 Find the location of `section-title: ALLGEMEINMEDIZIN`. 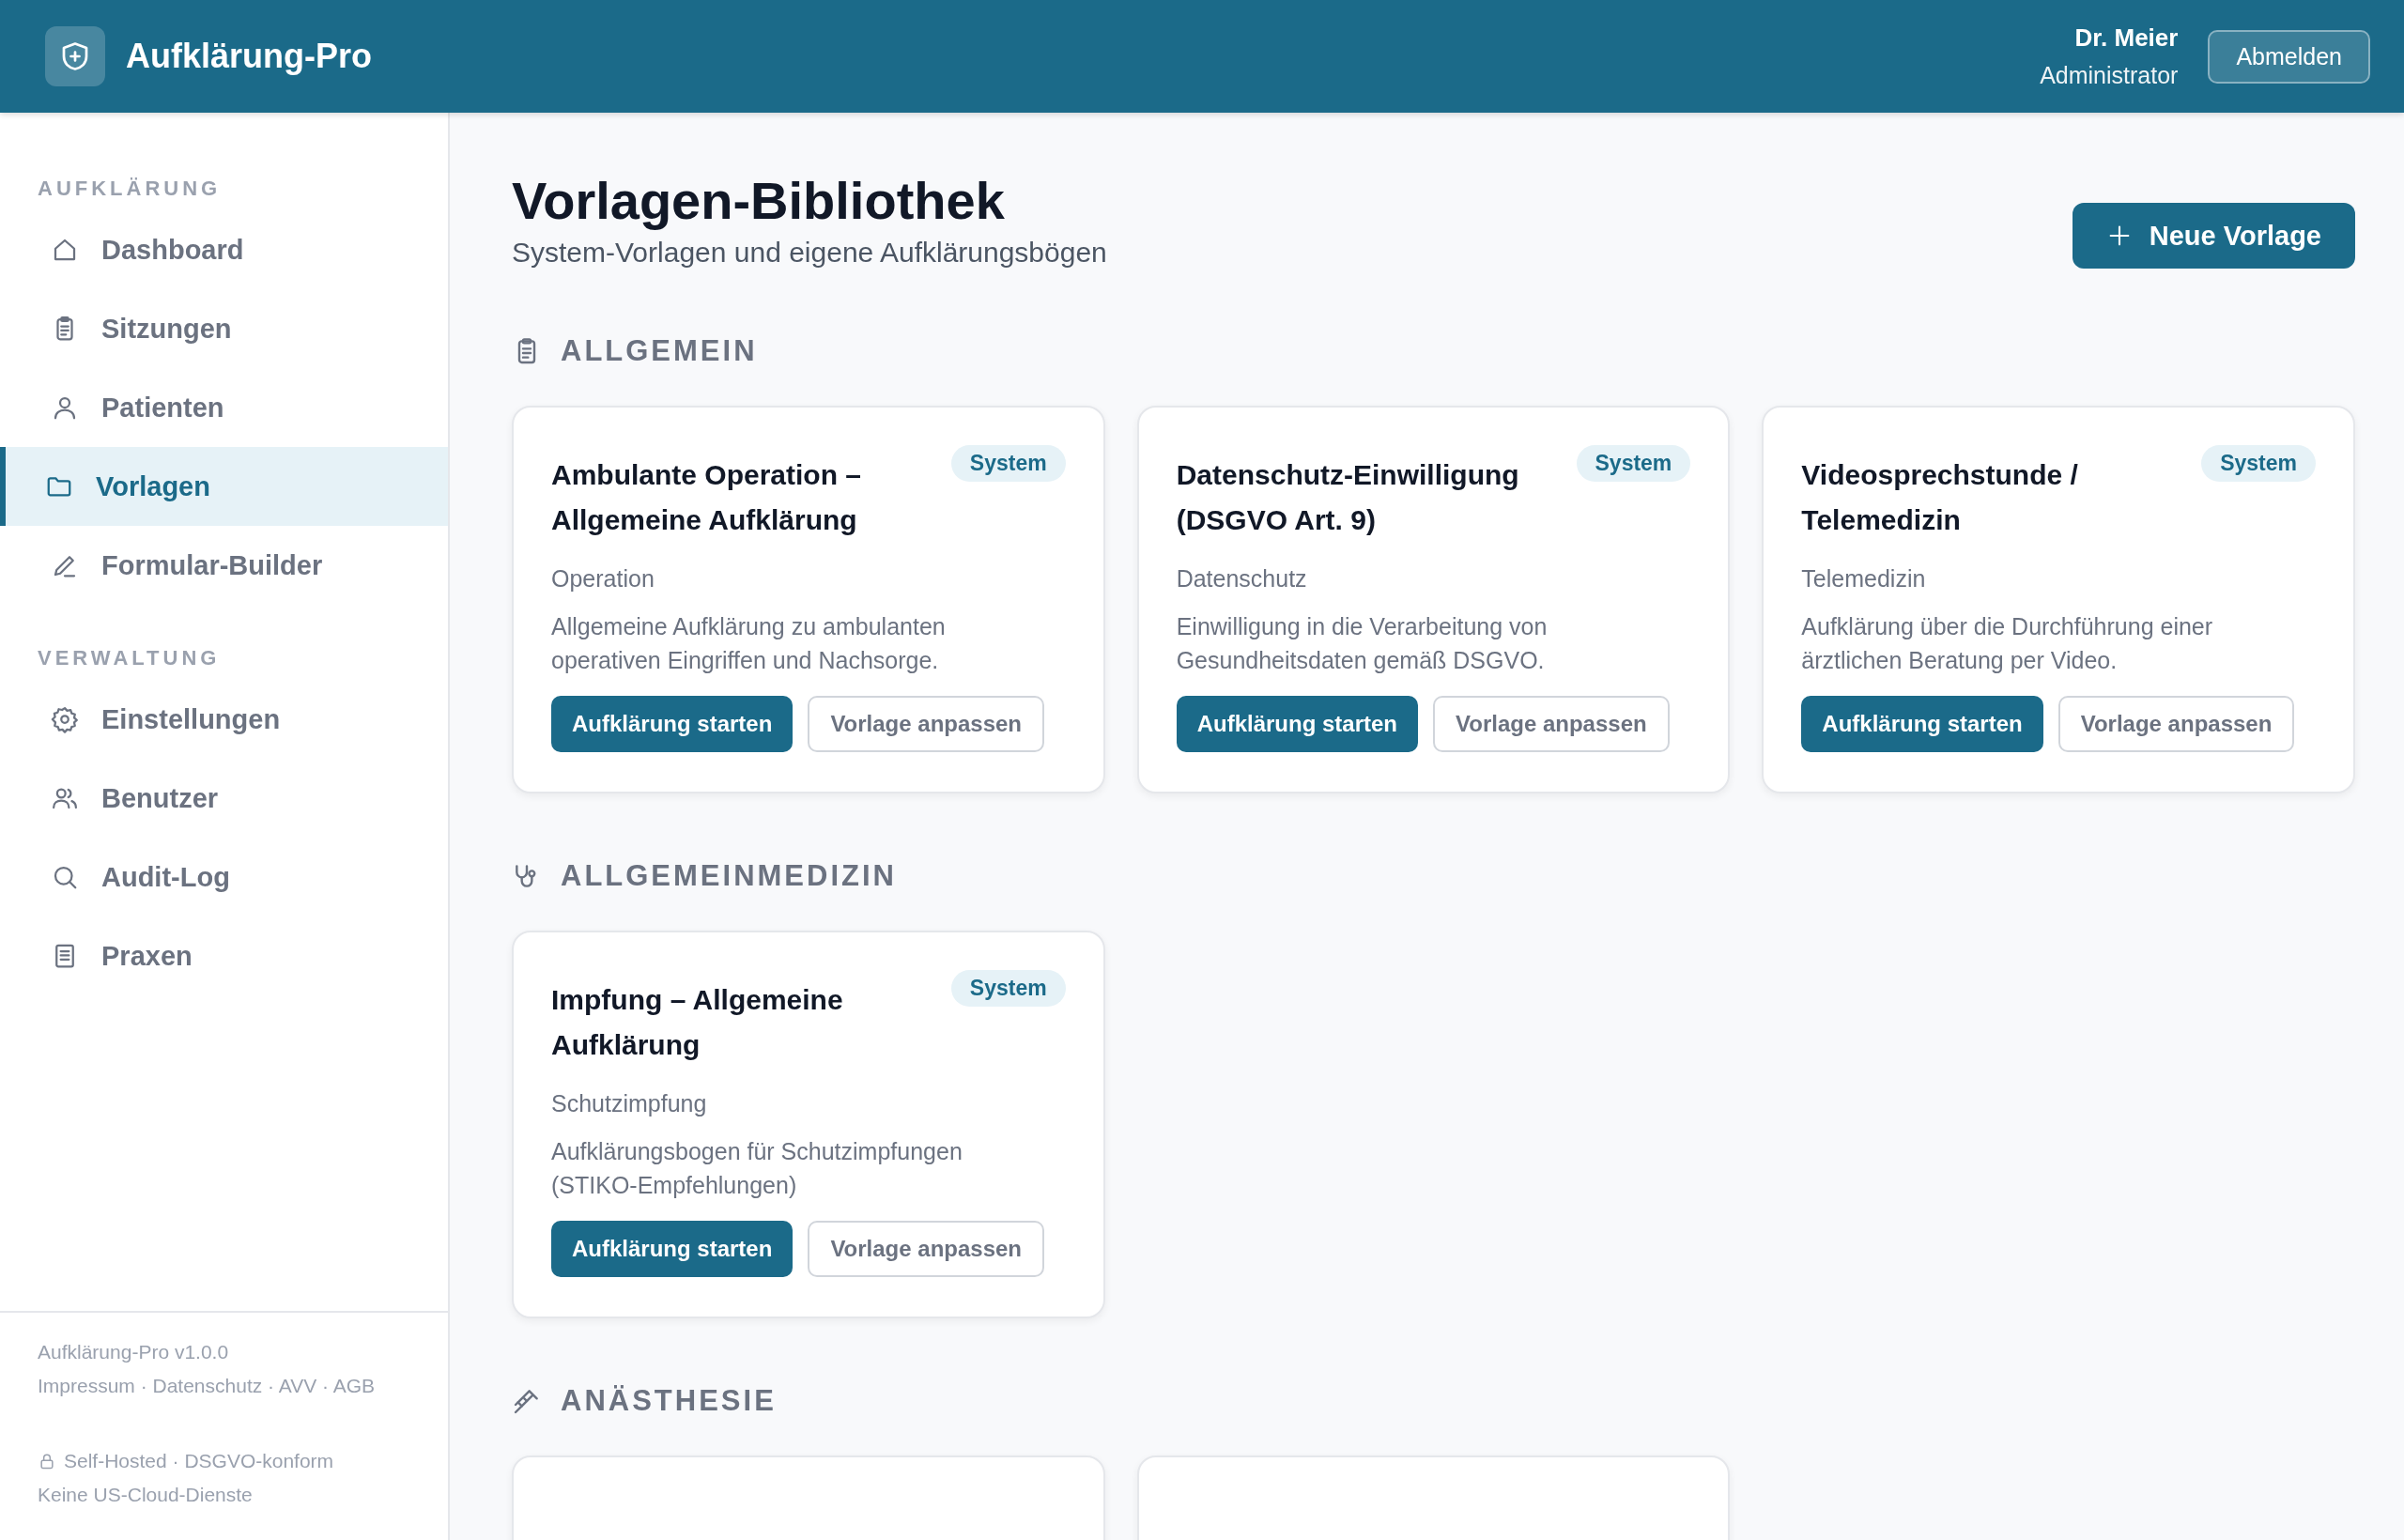

section-title: ALLGEMEINMEDIZIN is located at coordinates (729, 876).